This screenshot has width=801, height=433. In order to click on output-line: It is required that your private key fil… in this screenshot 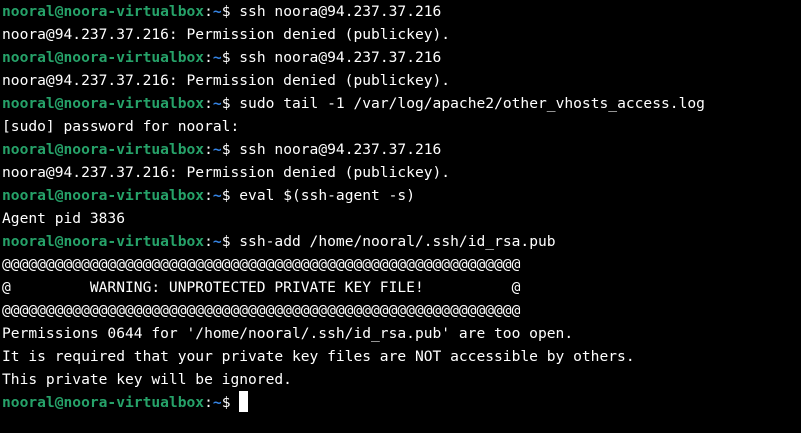, I will do `click(401, 356)`.